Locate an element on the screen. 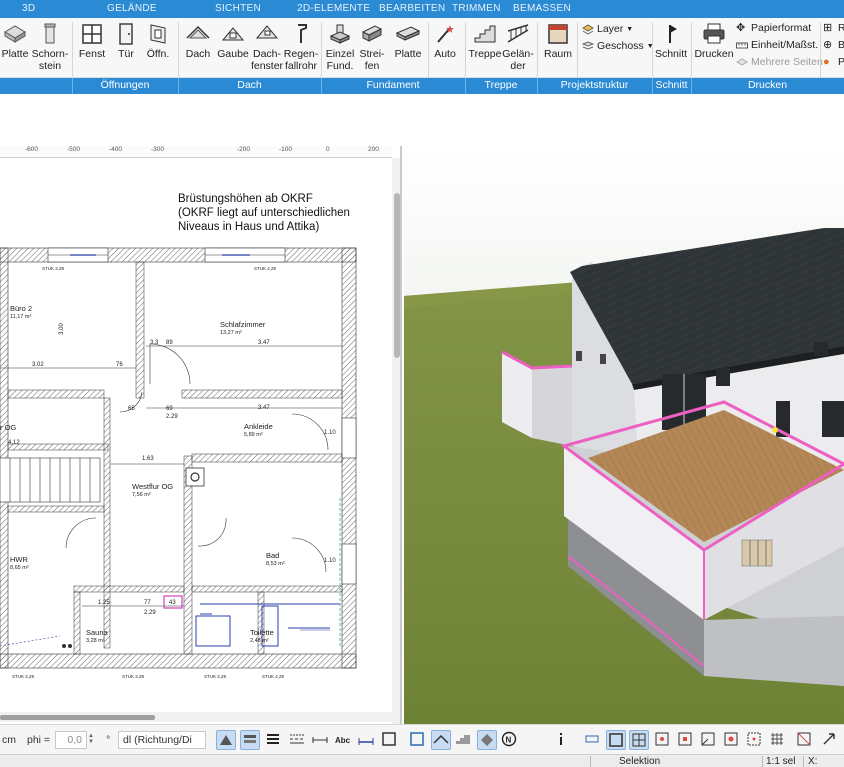  plan-vertical-scrollbar is located at coordinates (396, 441).